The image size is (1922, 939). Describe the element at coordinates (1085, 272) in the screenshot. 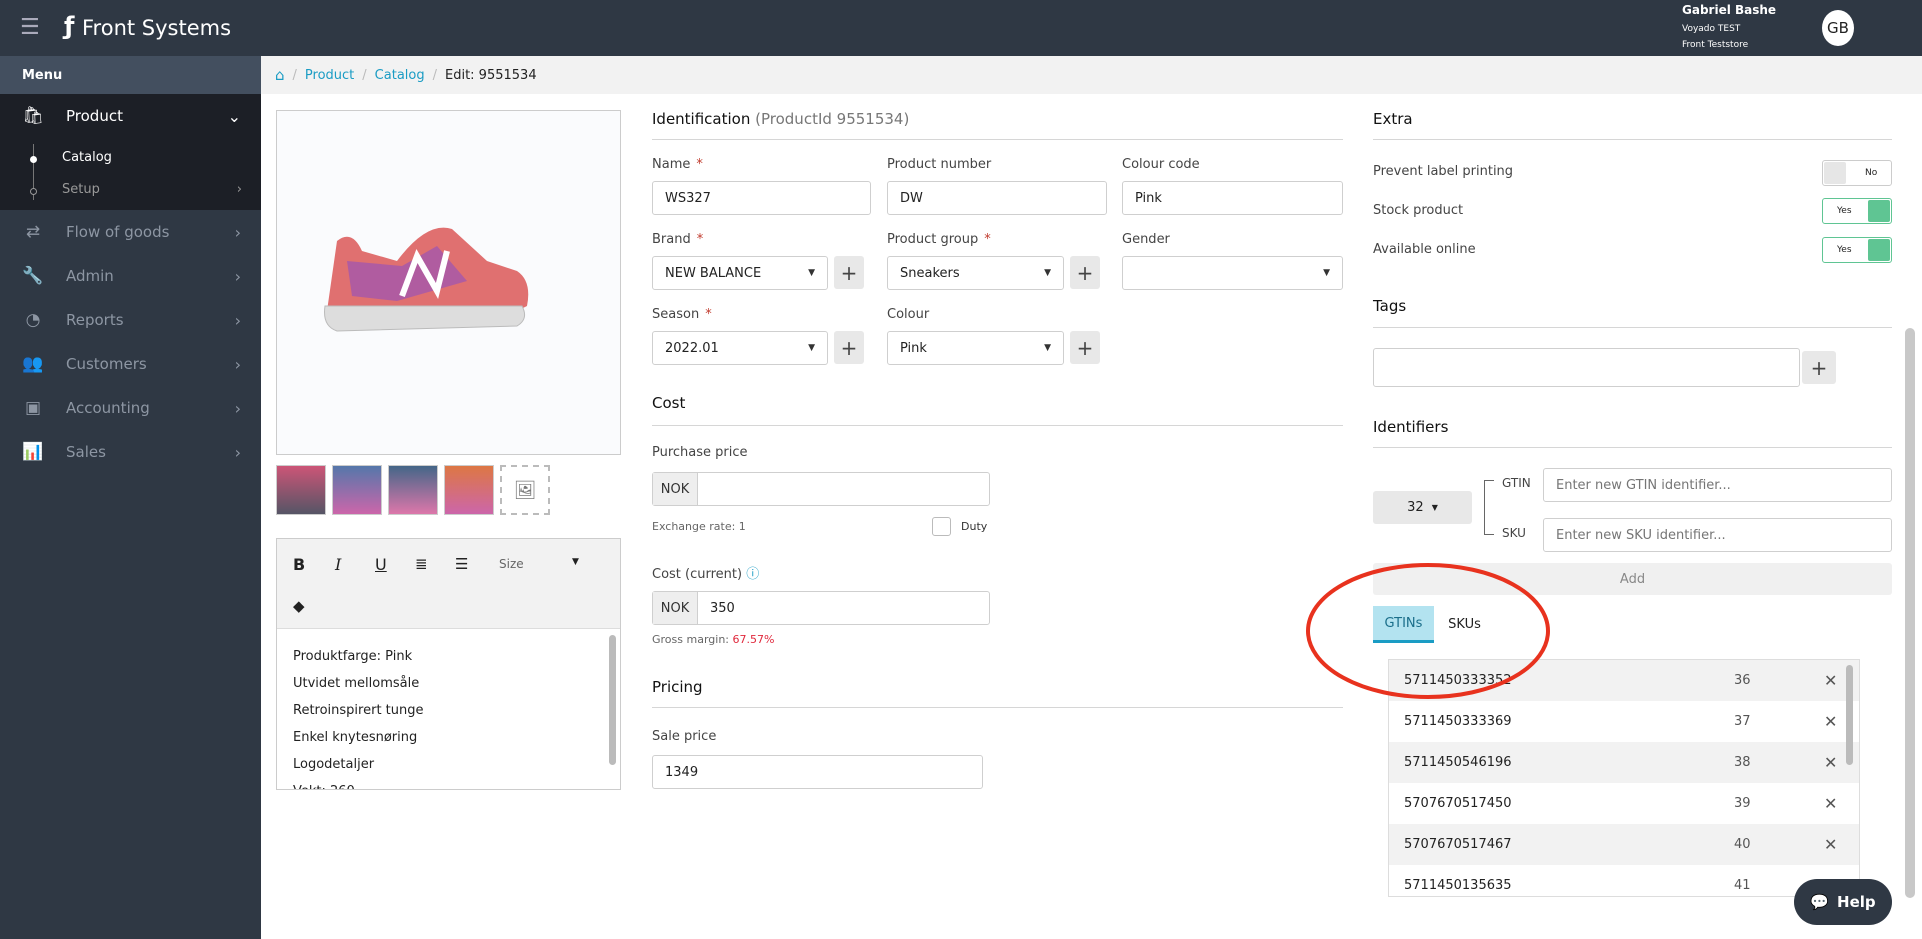

I see `add-product-group-button: +` at that location.